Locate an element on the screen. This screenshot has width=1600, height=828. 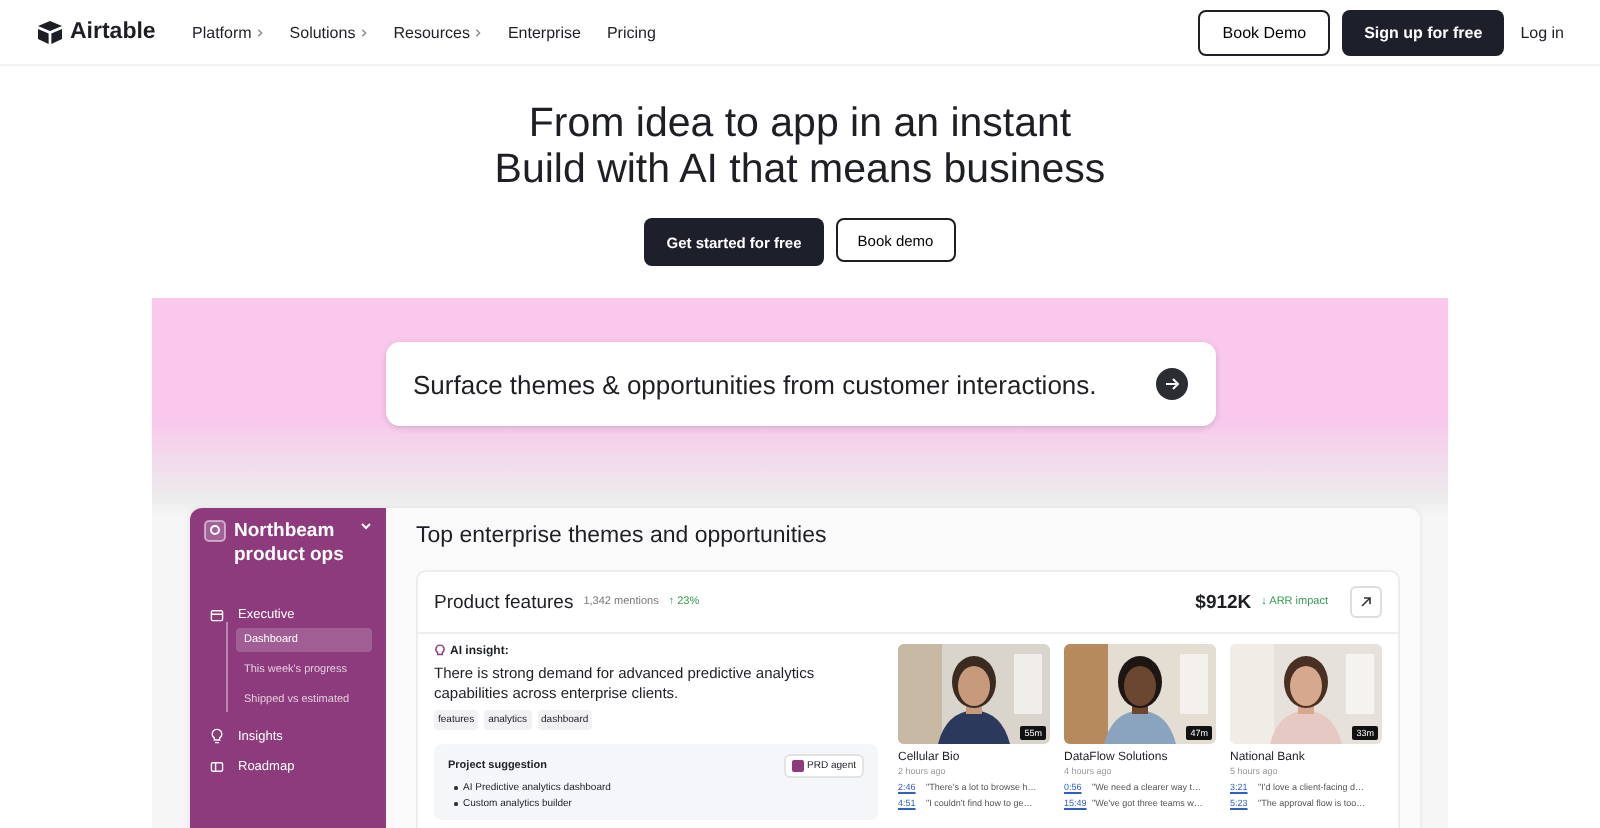
page-title: Top enterprise themes and opportunities is located at coordinates (622, 536).